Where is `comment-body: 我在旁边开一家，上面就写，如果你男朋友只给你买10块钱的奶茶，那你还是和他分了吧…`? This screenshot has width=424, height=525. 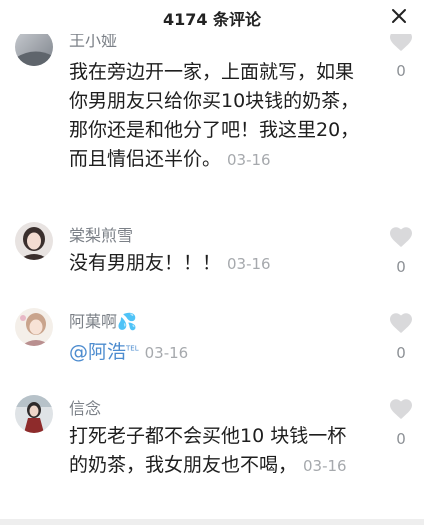 comment-body: 我在旁边开一家，上面就写，如果你男朋友只给你买10块钱的奶茶，那你还是和他分了吧… is located at coordinates (214, 115).